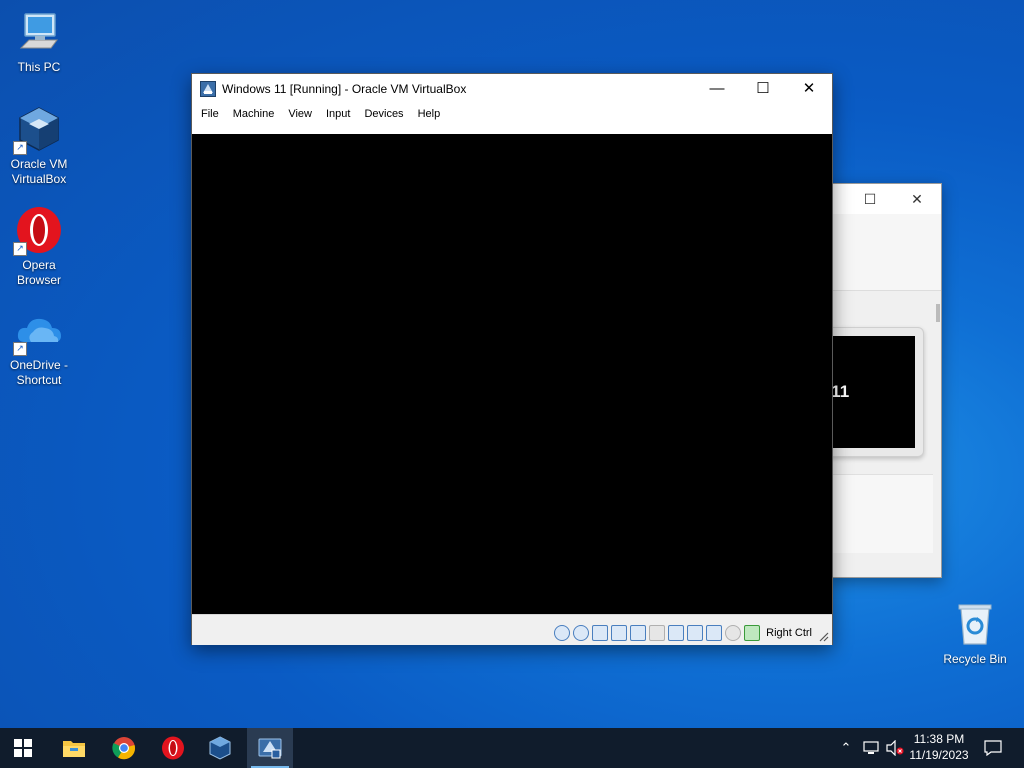  I want to click on shared-folders-icon, so click(657, 633).